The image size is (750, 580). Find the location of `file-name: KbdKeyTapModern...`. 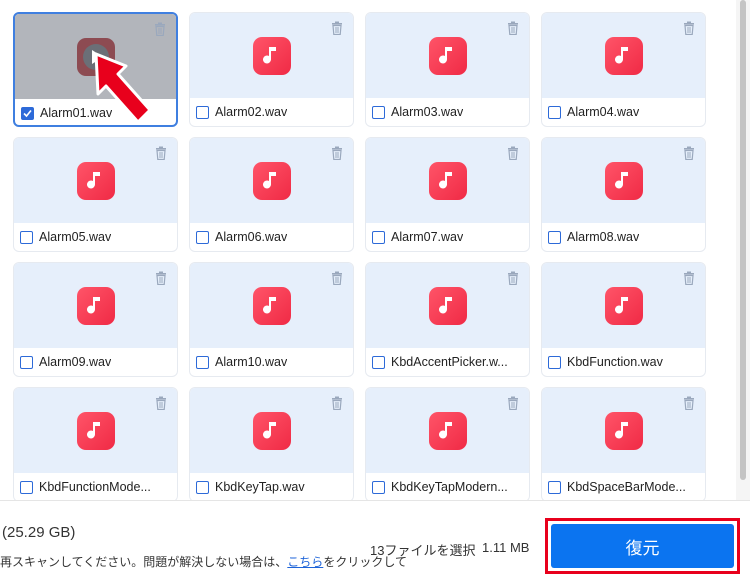

file-name: KbdKeyTapModern... is located at coordinates (449, 487).